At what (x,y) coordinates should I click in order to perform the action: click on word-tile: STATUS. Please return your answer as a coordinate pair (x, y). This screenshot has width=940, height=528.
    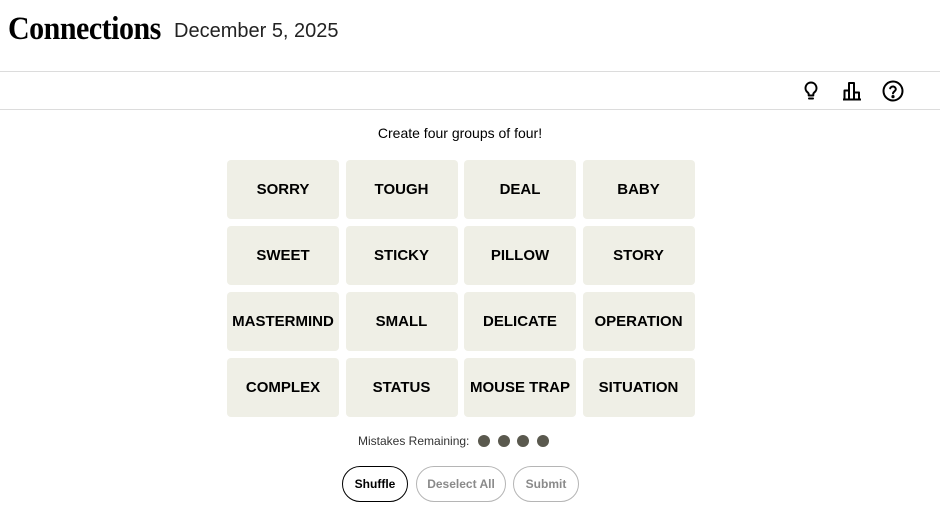
    Looking at the image, I should click on (401, 387).